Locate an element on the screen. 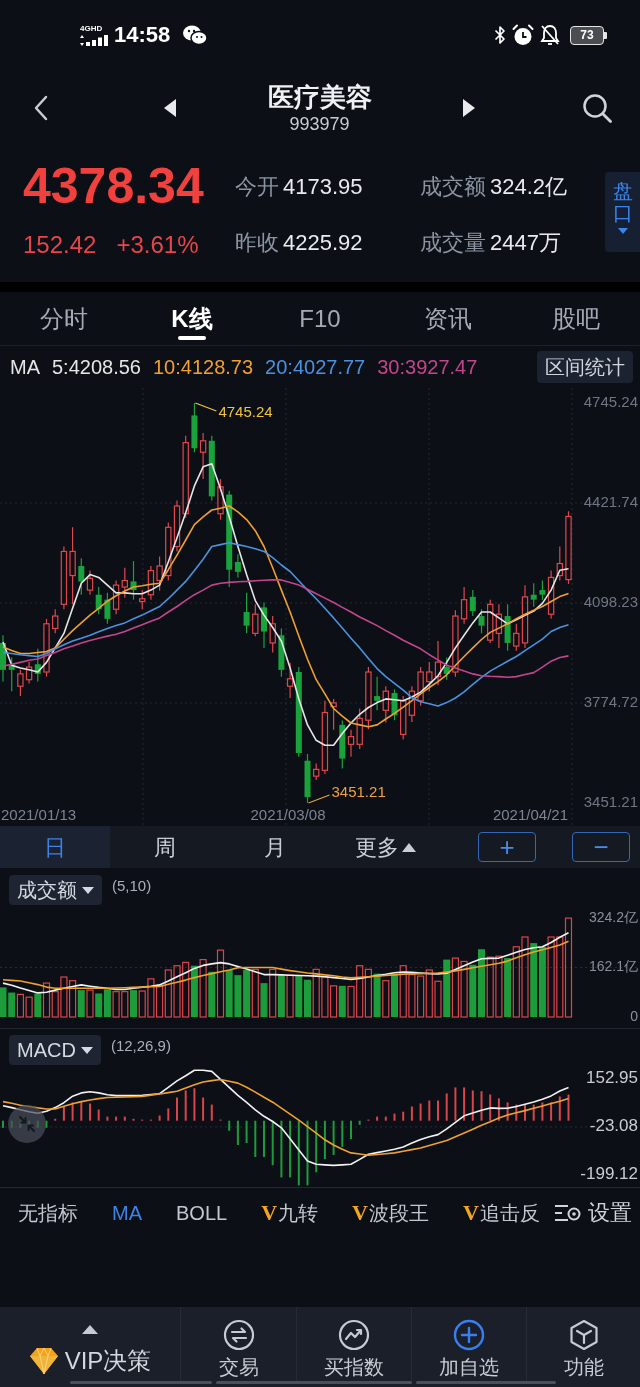  price-change: 152.42 is located at coordinates (60, 245).